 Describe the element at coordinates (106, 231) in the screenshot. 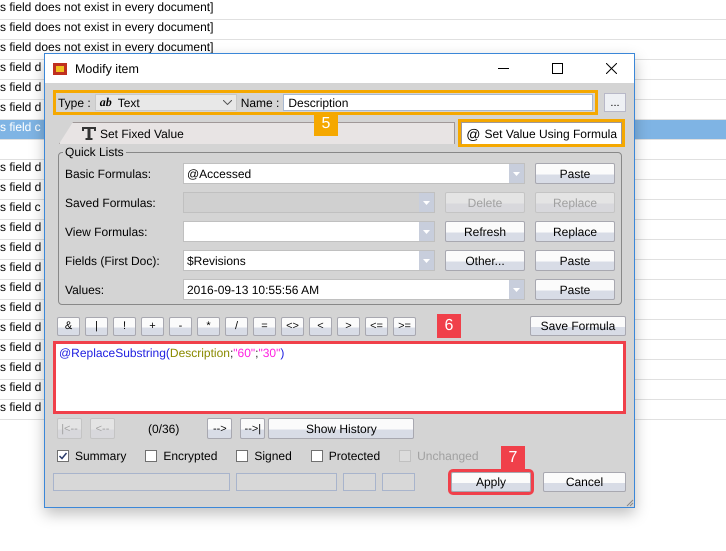

I see `field-label: View Formulas:` at that location.